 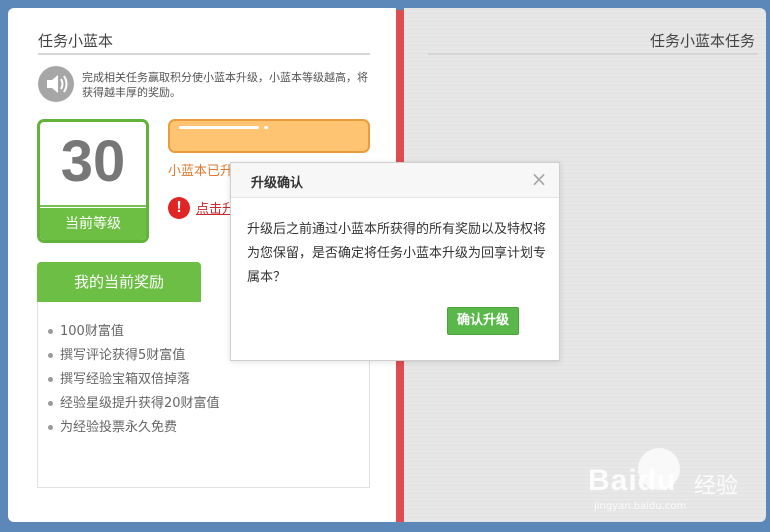 What do you see at coordinates (56, 84) in the screenshot?
I see `speaker-icon` at bounding box center [56, 84].